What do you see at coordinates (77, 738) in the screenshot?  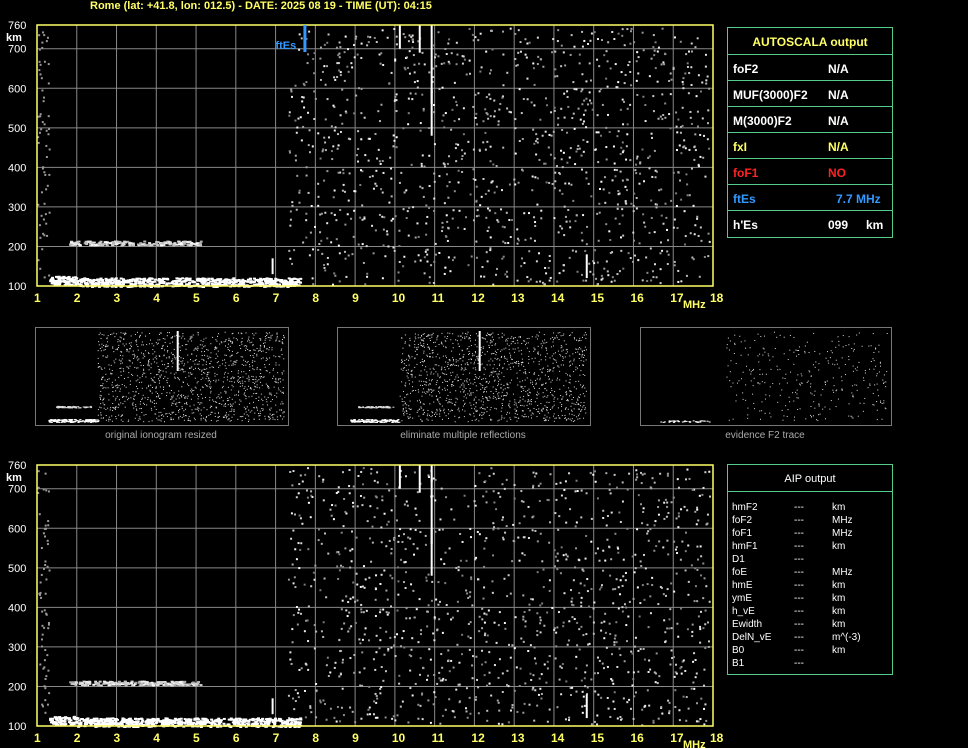 I see `x-tick-label: 2` at bounding box center [77, 738].